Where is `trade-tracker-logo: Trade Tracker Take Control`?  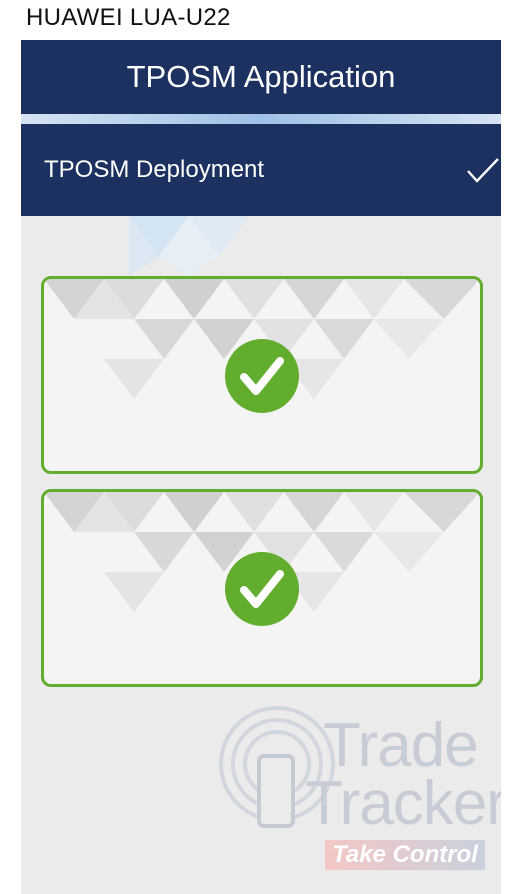
trade-tracker-logo: Trade Tracker Take Control is located at coordinates (359, 789).